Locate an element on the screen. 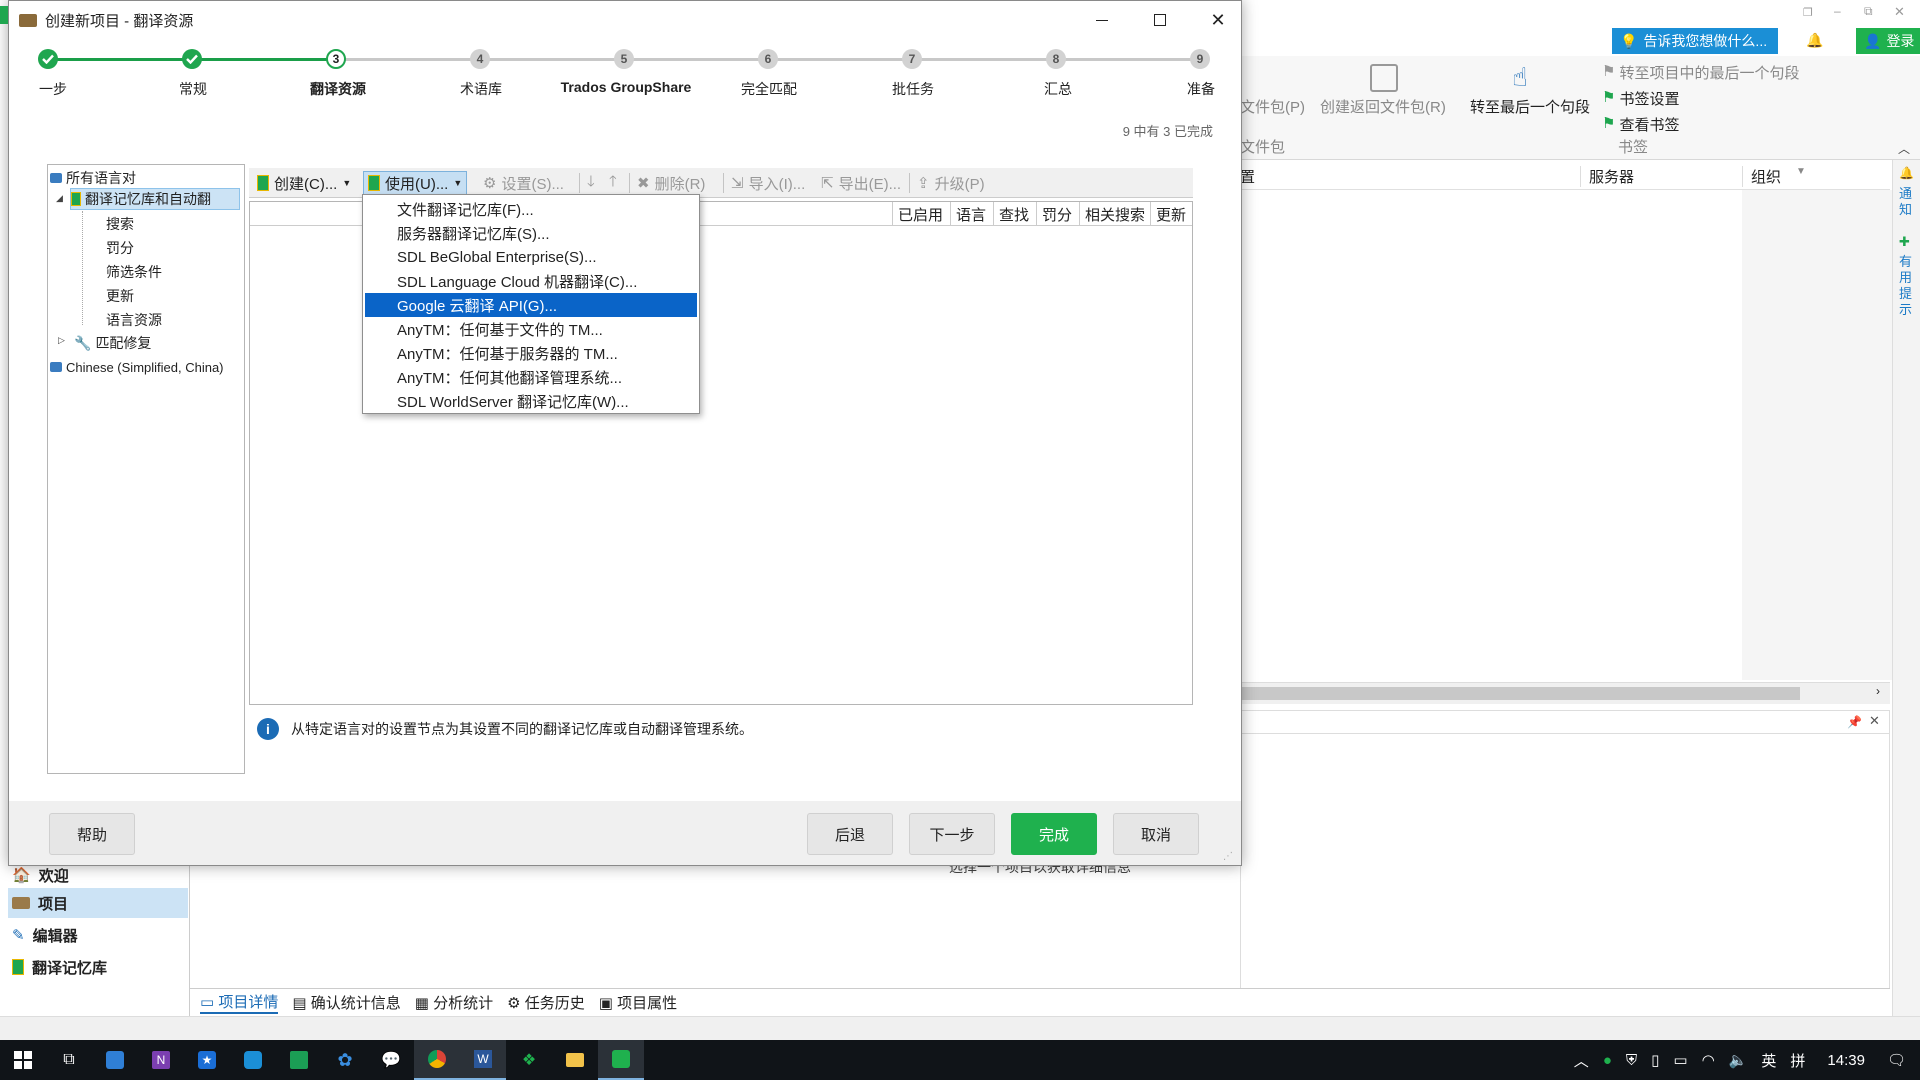 This screenshot has height=1080, width=1920. tree-tm-and-mt: 翻译记忆库和自动翻 is located at coordinates (155, 199).